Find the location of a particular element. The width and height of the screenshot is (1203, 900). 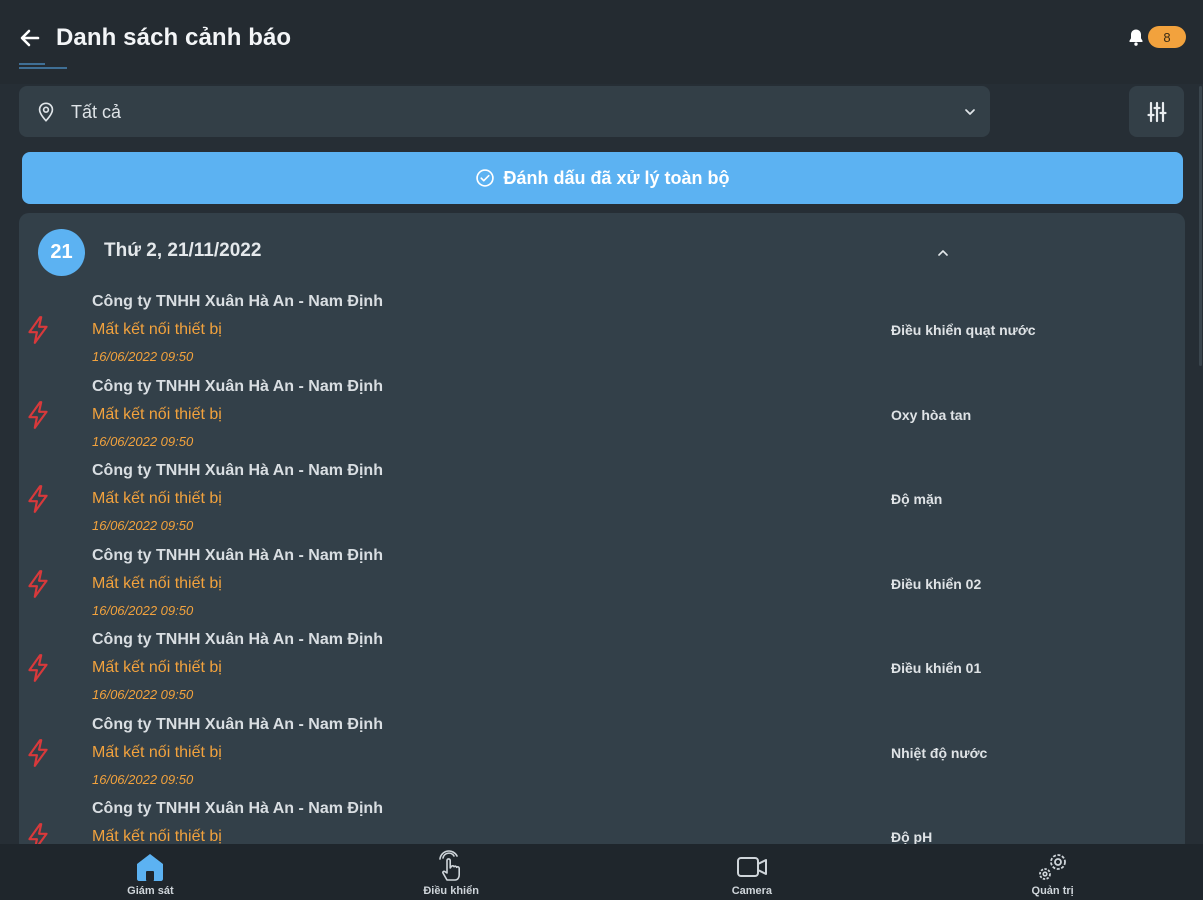

check-circle-icon is located at coordinates (485, 178).